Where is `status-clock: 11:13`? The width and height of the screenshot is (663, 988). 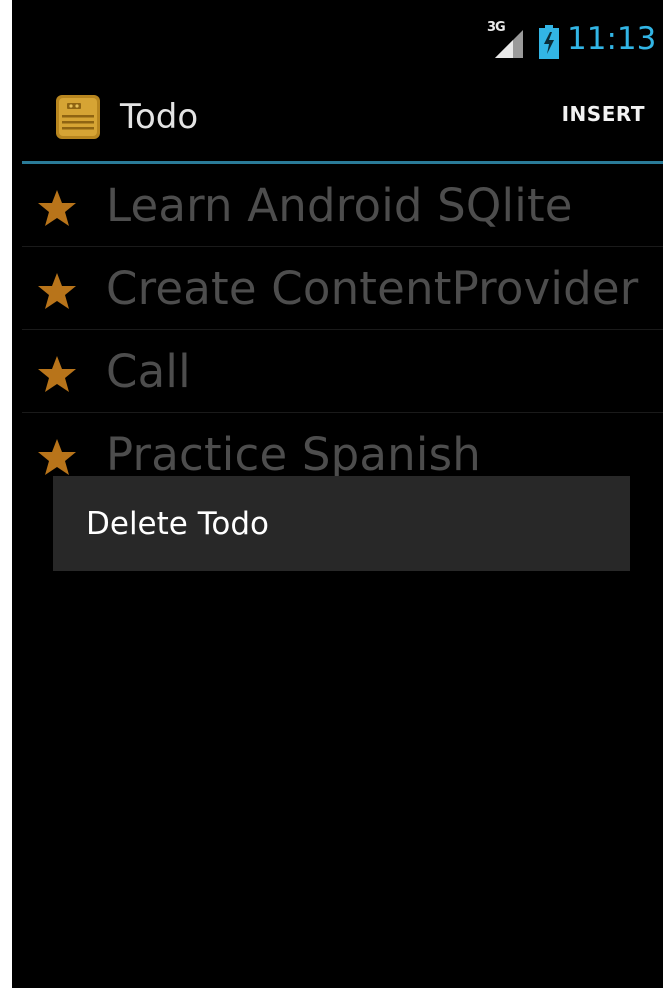 status-clock: 11:13 is located at coordinates (612, 39).